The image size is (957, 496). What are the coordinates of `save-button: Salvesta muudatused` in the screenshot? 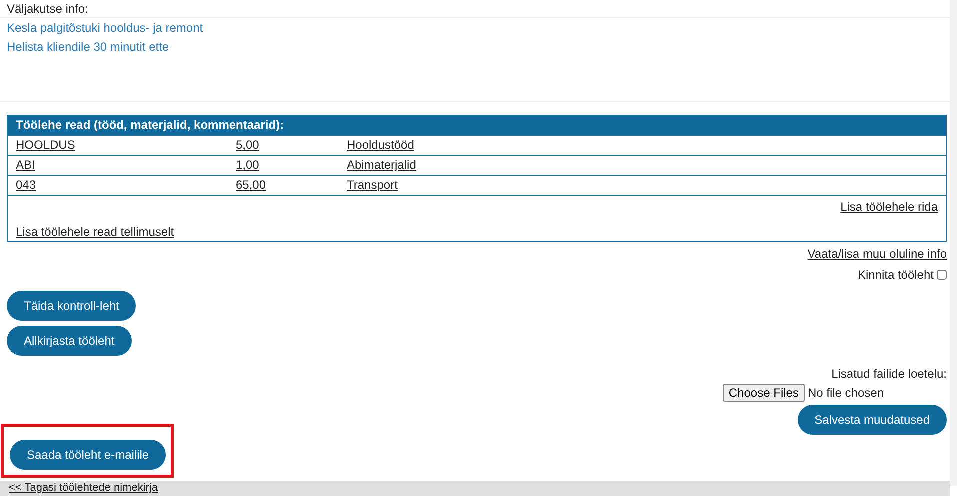 It's located at (872, 419).